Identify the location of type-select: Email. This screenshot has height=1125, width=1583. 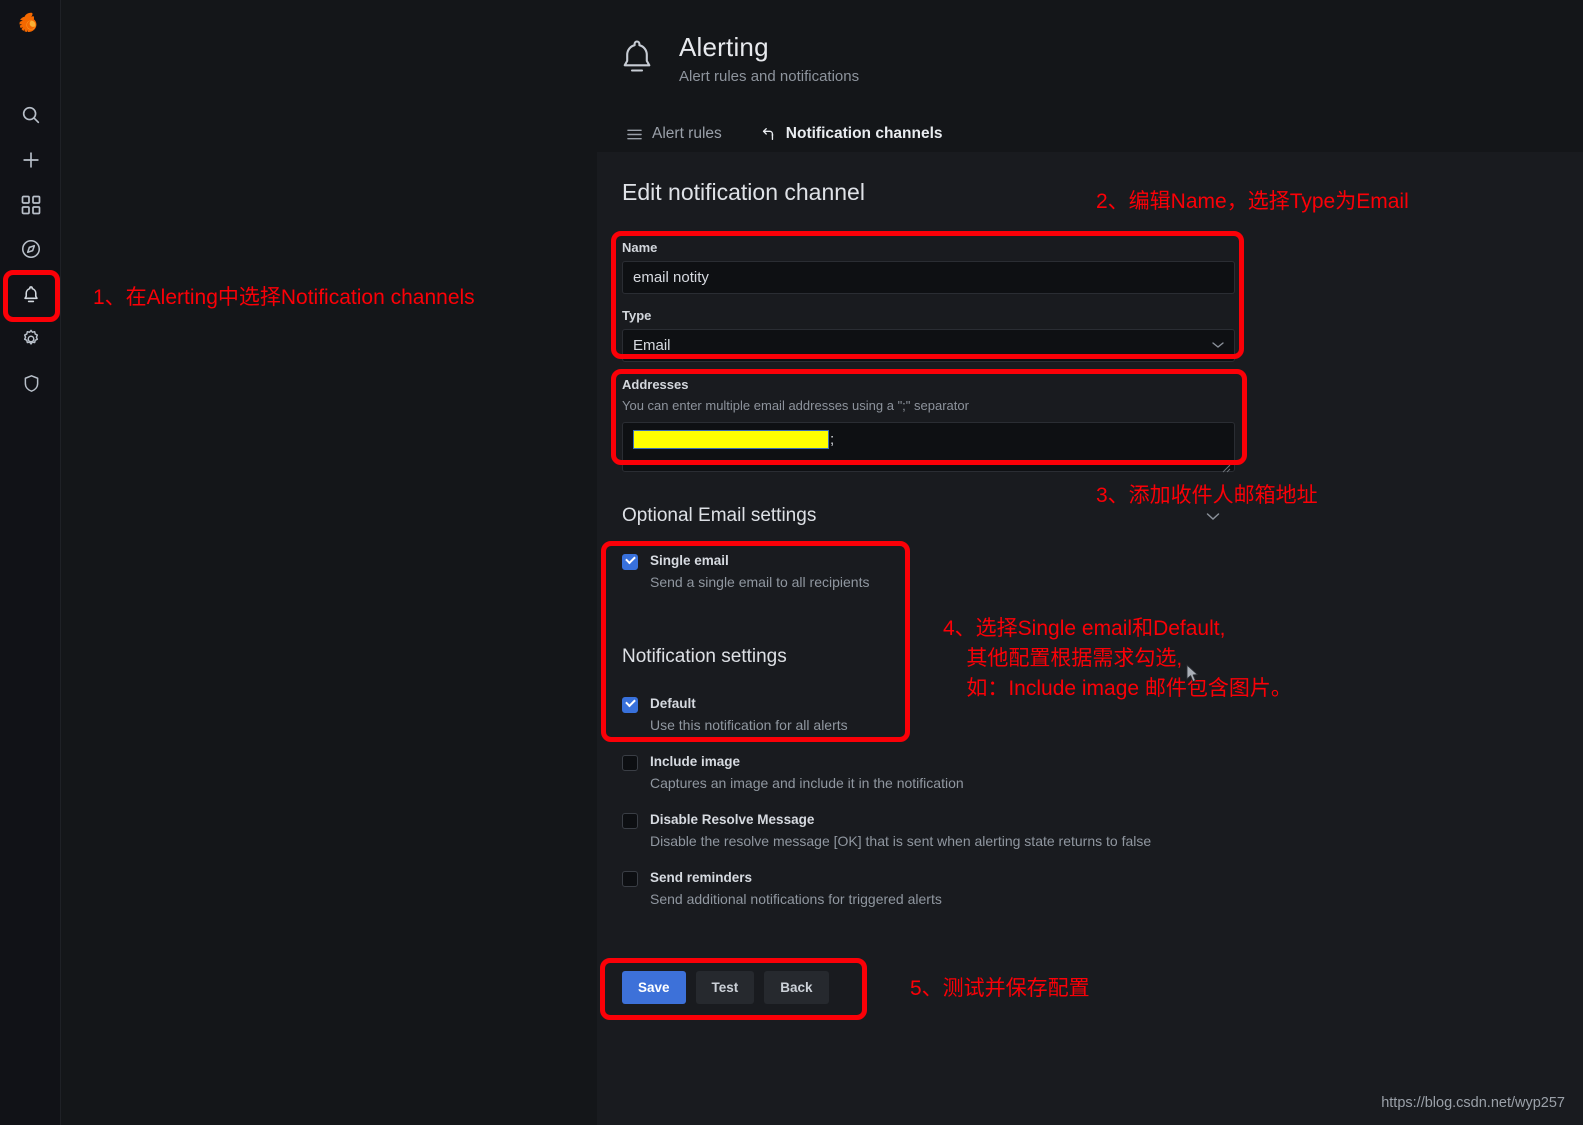
(928, 345).